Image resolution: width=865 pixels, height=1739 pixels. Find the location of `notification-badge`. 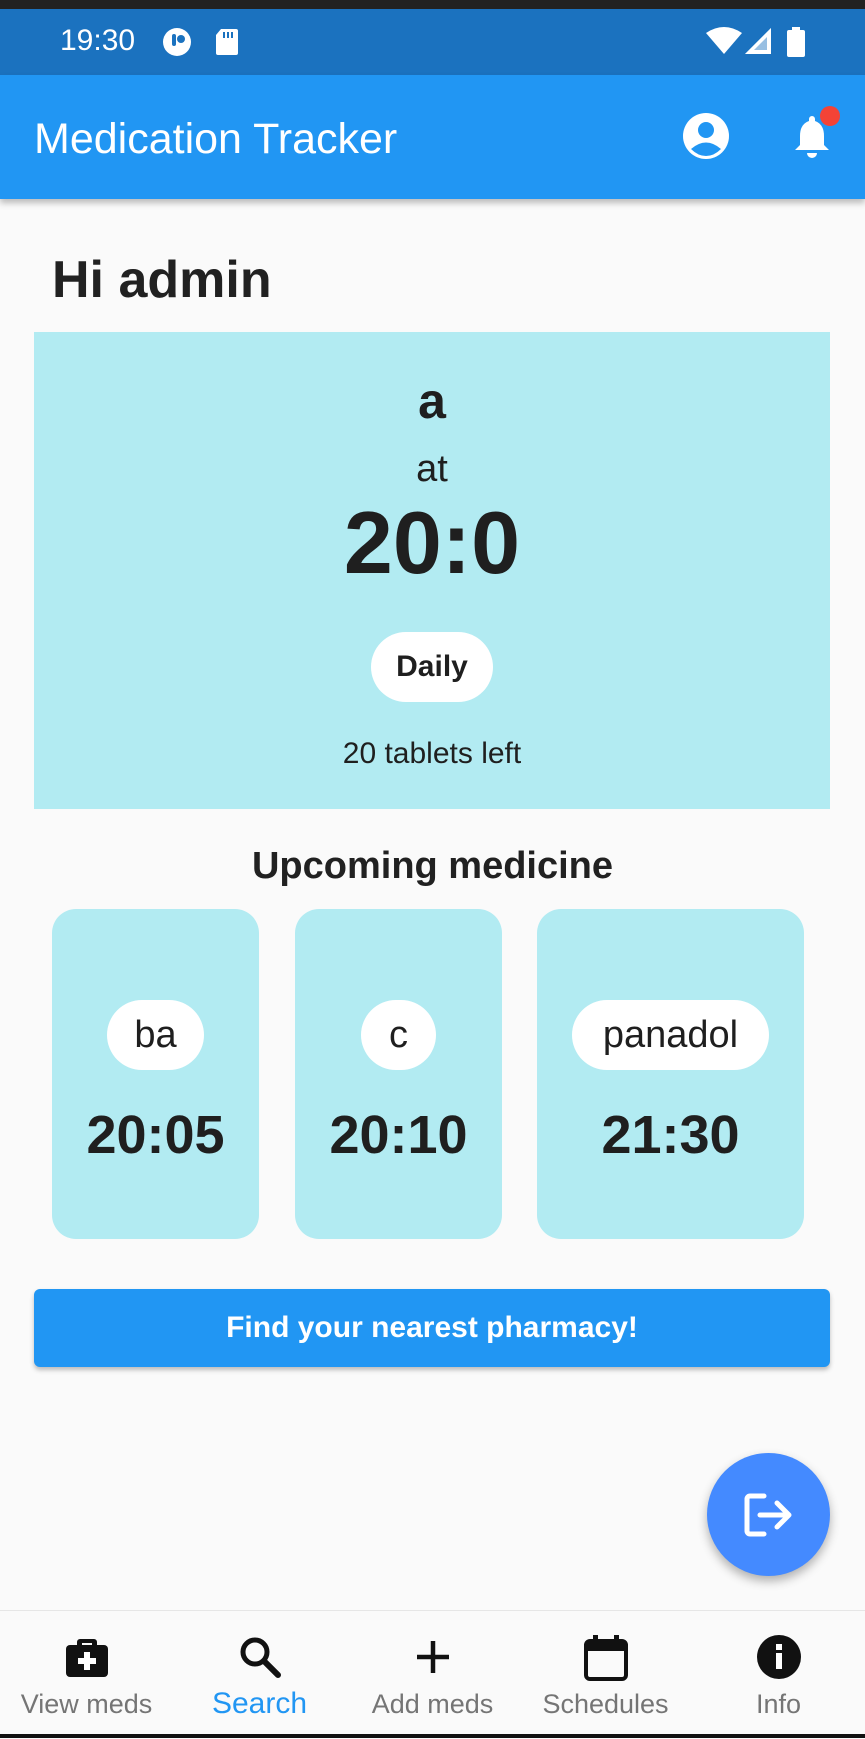

notification-badge is located at coordinates (830, 116).